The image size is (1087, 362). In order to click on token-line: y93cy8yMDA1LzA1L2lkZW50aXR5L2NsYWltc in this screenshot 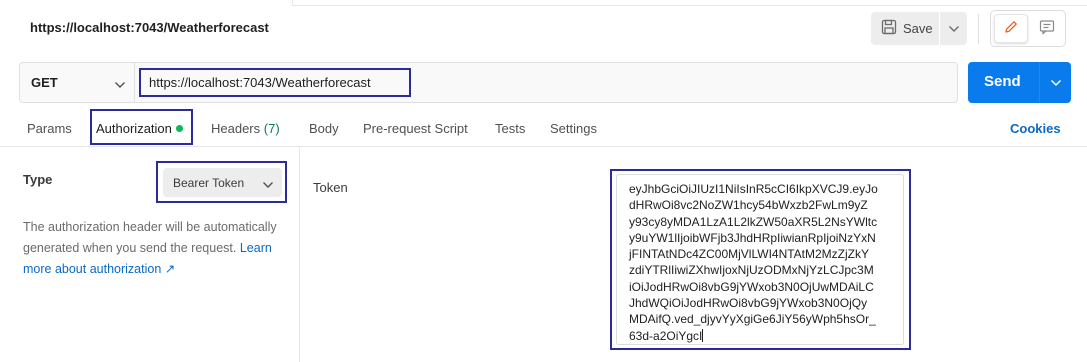, I will do `click(753, 221)`.